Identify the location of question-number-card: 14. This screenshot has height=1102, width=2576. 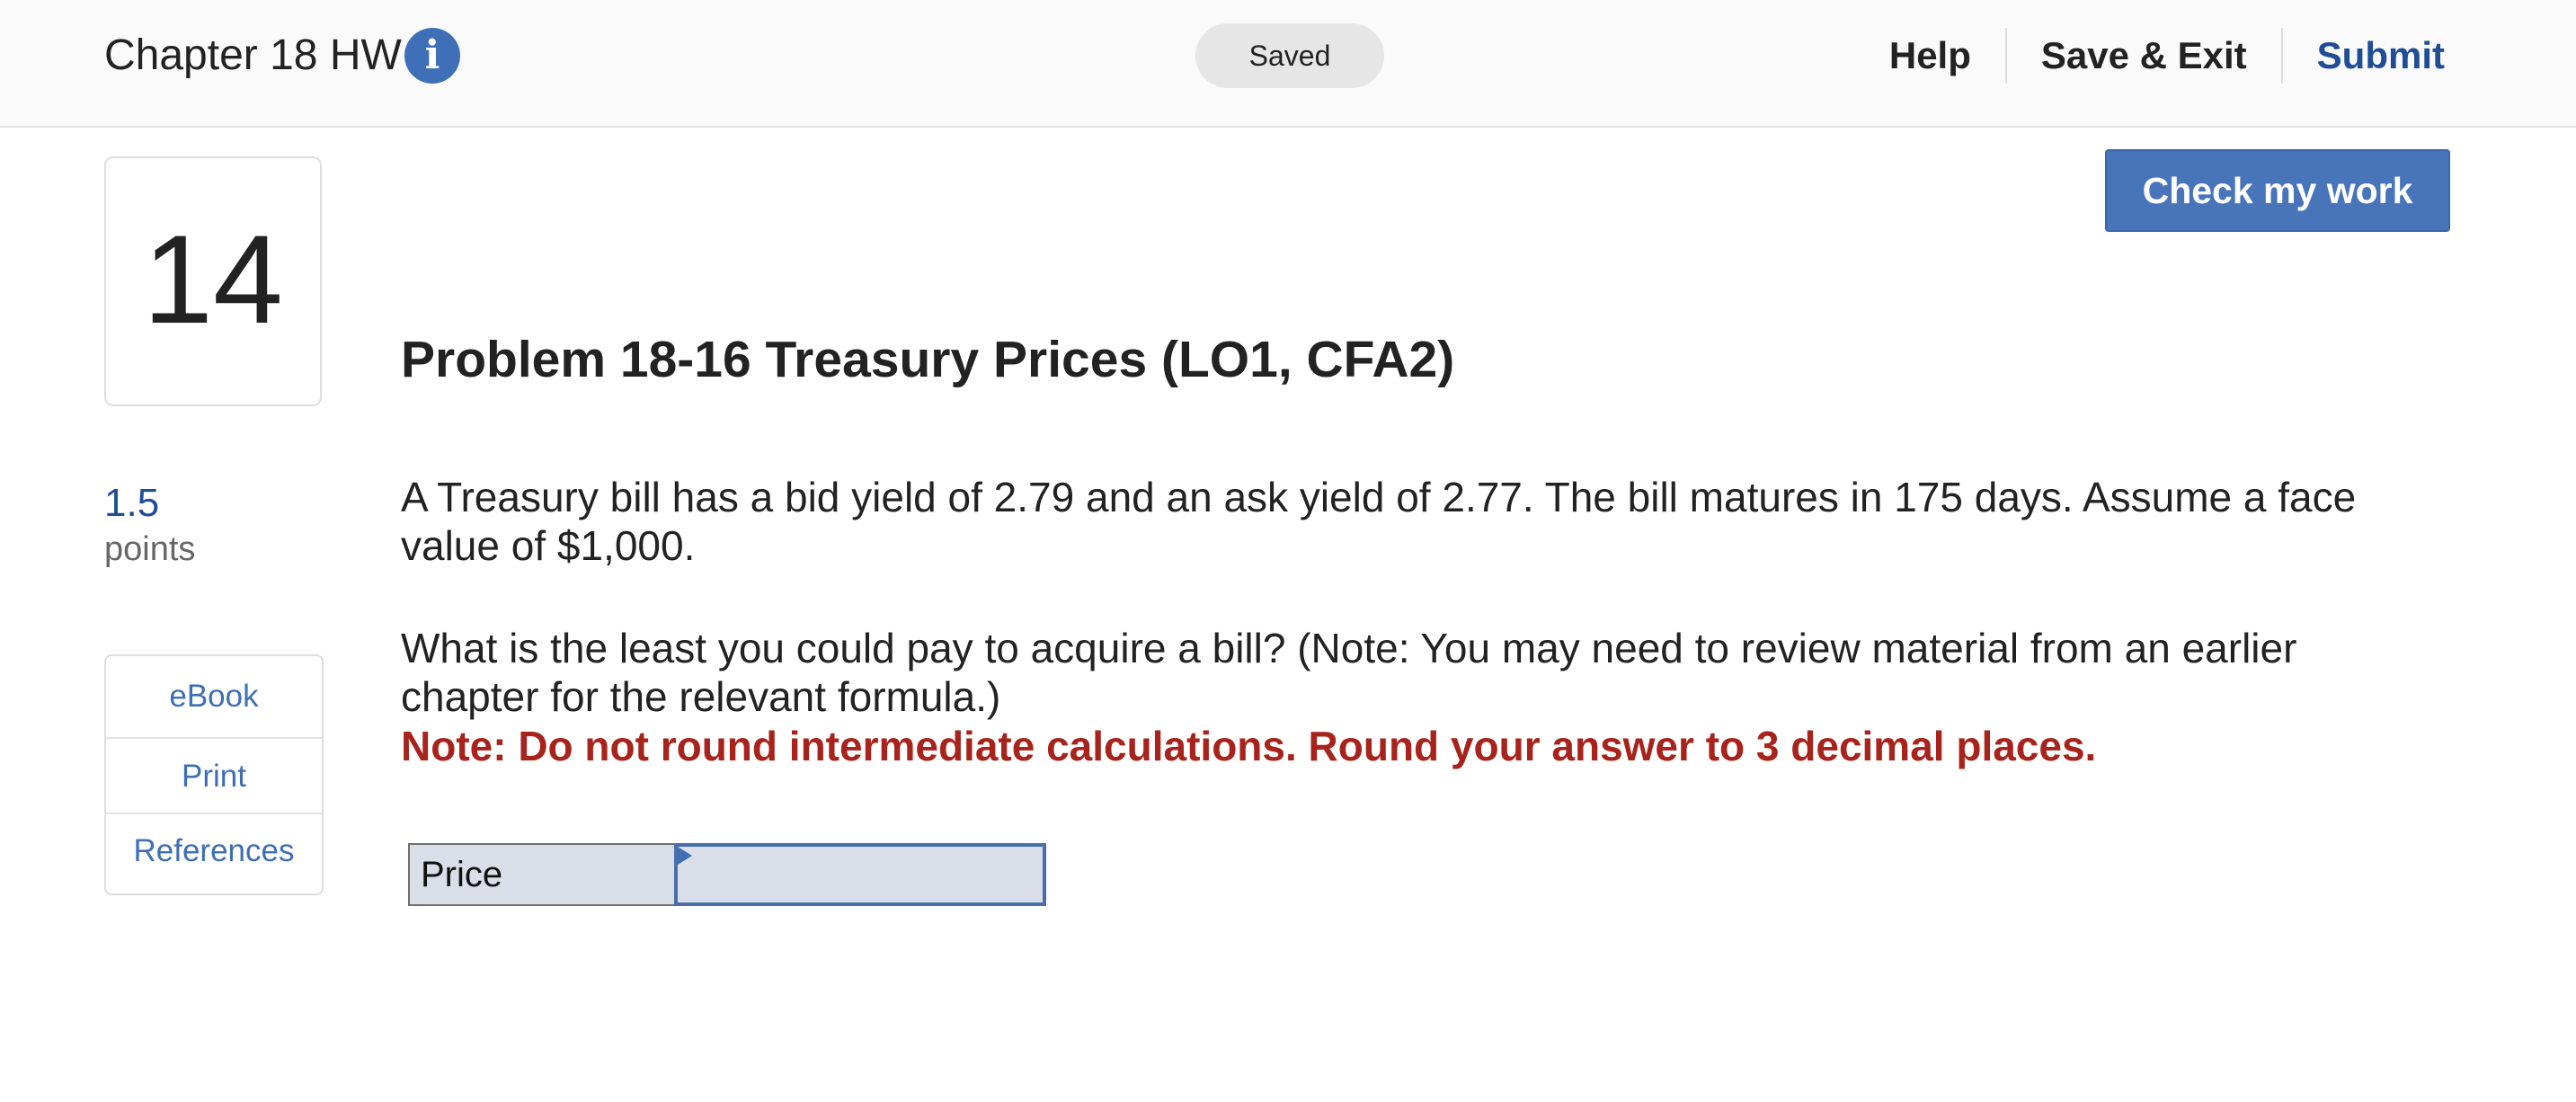
(213, 281).